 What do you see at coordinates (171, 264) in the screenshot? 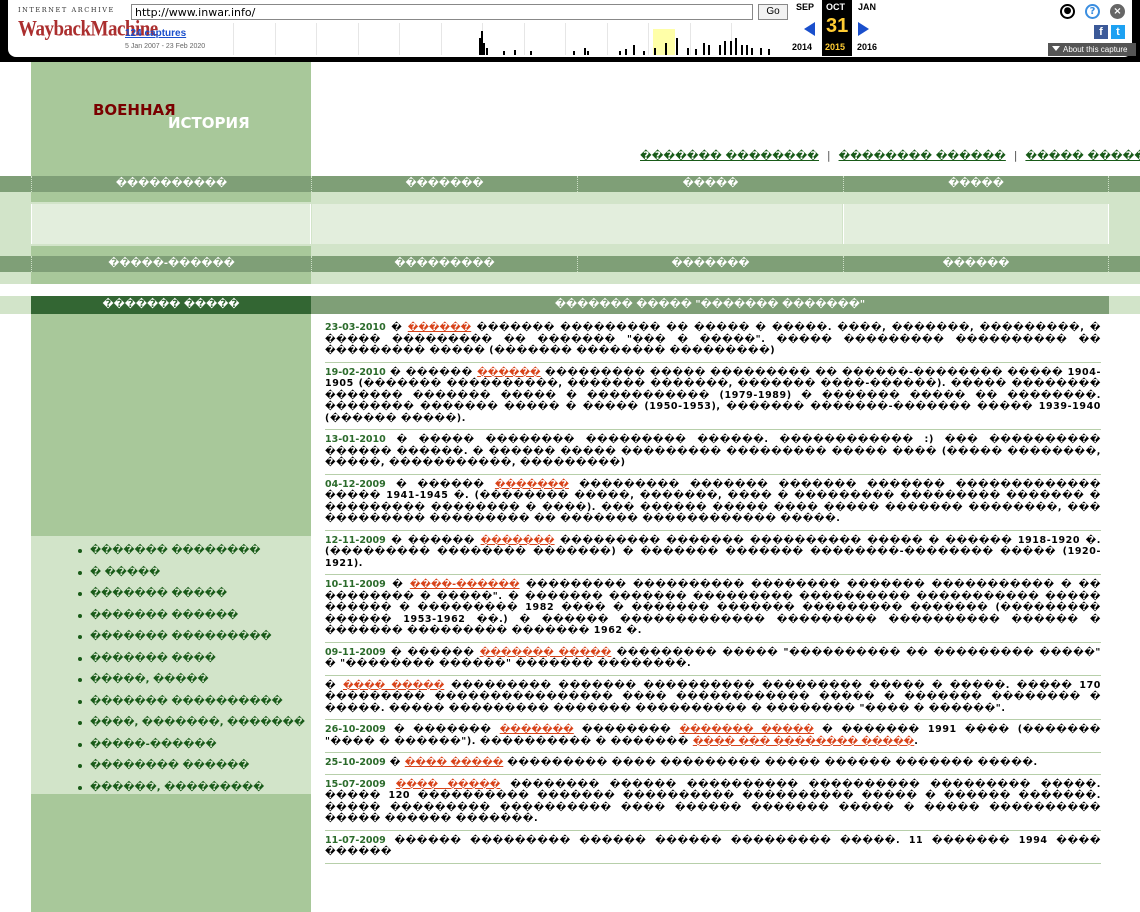
I see `menu2-item-1: �����-������` at bounding box center [171, 264].